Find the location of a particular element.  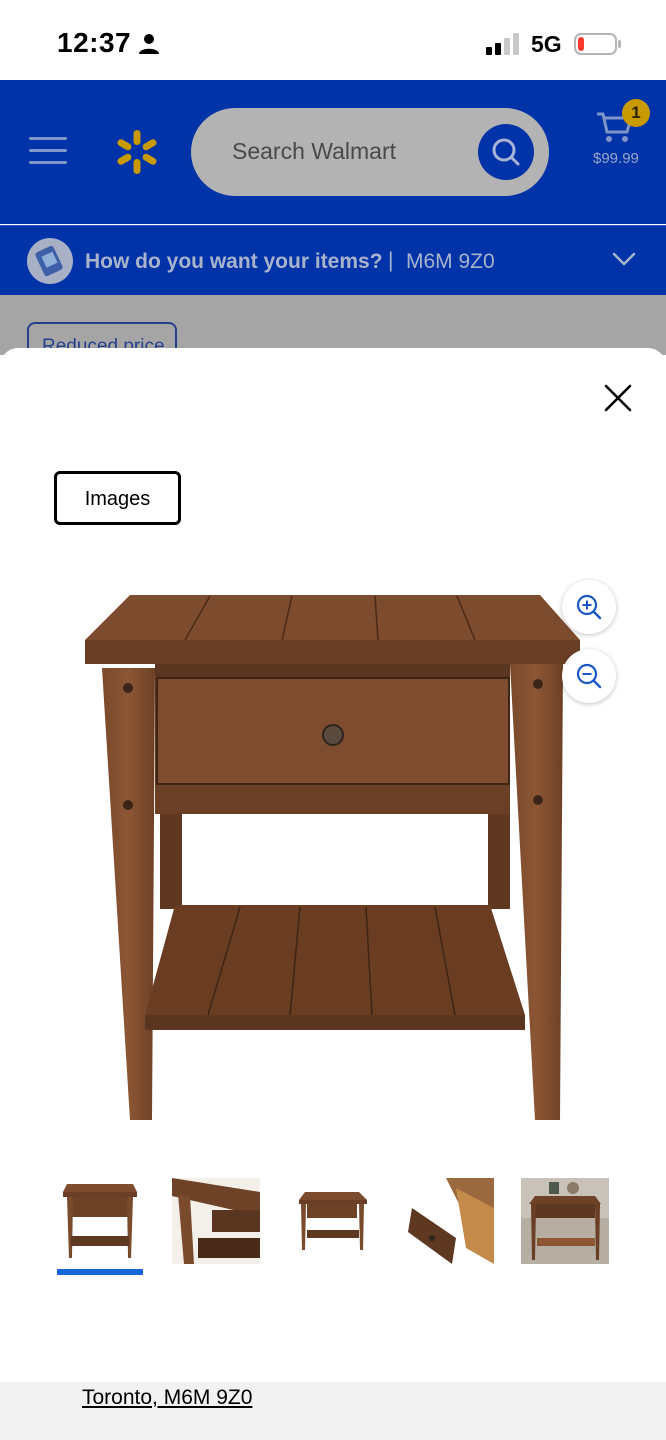

zoom-out-icon is located at coordinates (589, 676).